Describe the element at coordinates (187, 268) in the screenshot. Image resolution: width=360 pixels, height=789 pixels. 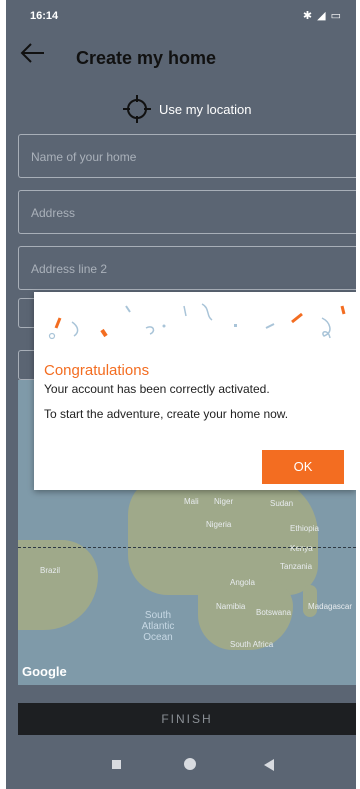
I see `address-line2-input: Address line 2` at that location.